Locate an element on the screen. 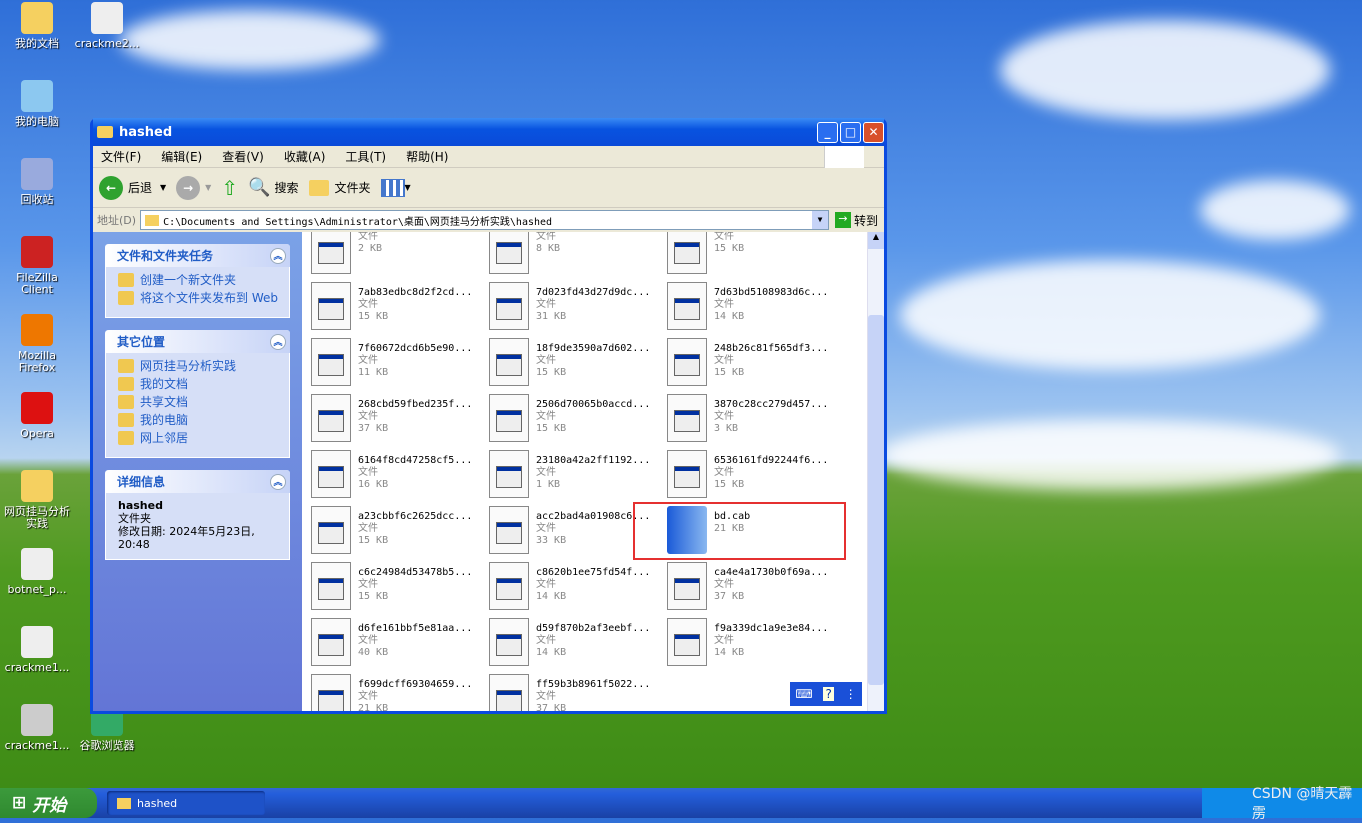  panel-header: 其它位置 ︽ is located at coordinates (197, 341).